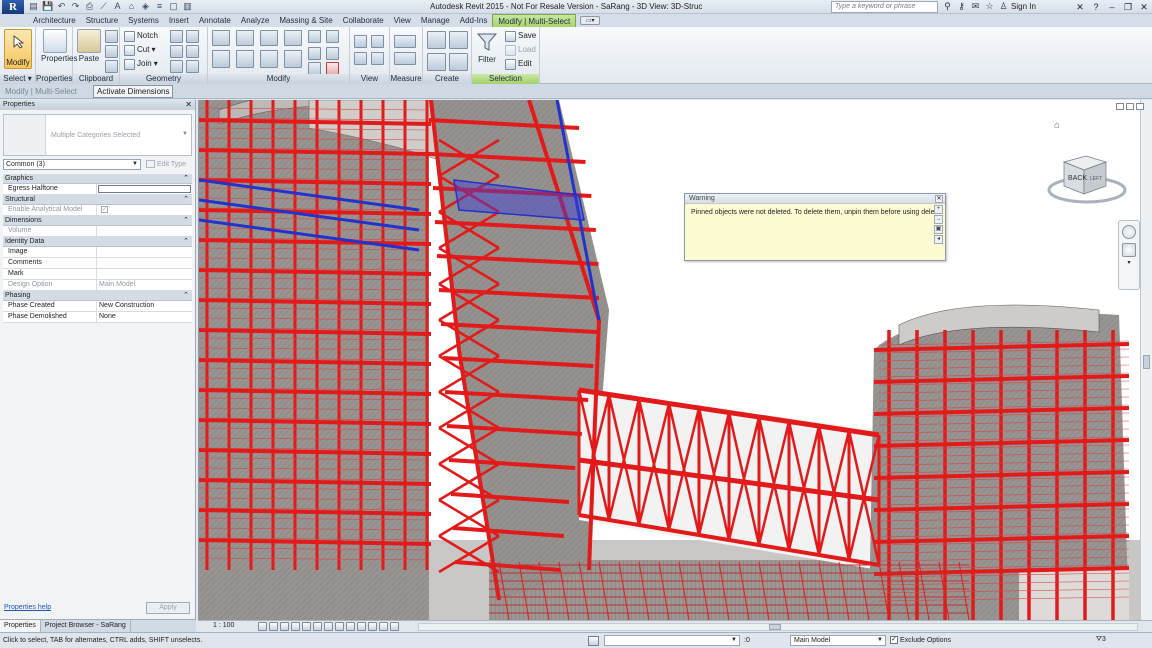  Describe the element at coordinates (143, 20) in the screenshot. I see `tab-systems: Systems` at that location.